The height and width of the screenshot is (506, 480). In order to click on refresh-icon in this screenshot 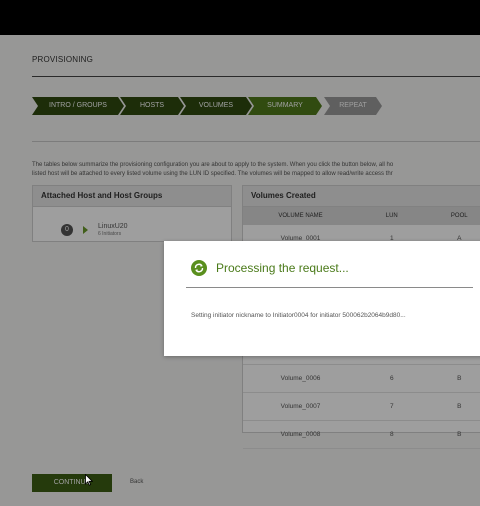, I will do `click(199, 268)`.